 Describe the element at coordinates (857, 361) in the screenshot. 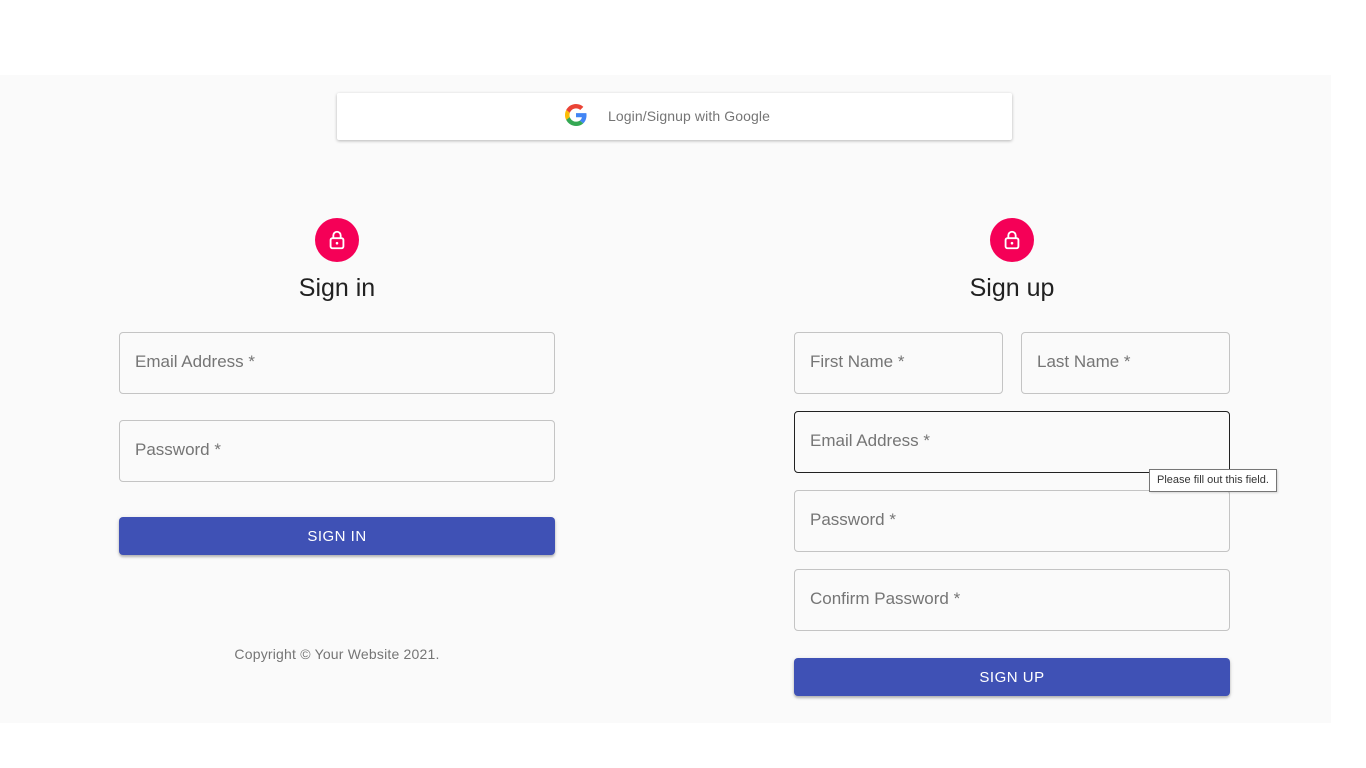

I see `signup-first-name-placeholder: First Name *` at that location.